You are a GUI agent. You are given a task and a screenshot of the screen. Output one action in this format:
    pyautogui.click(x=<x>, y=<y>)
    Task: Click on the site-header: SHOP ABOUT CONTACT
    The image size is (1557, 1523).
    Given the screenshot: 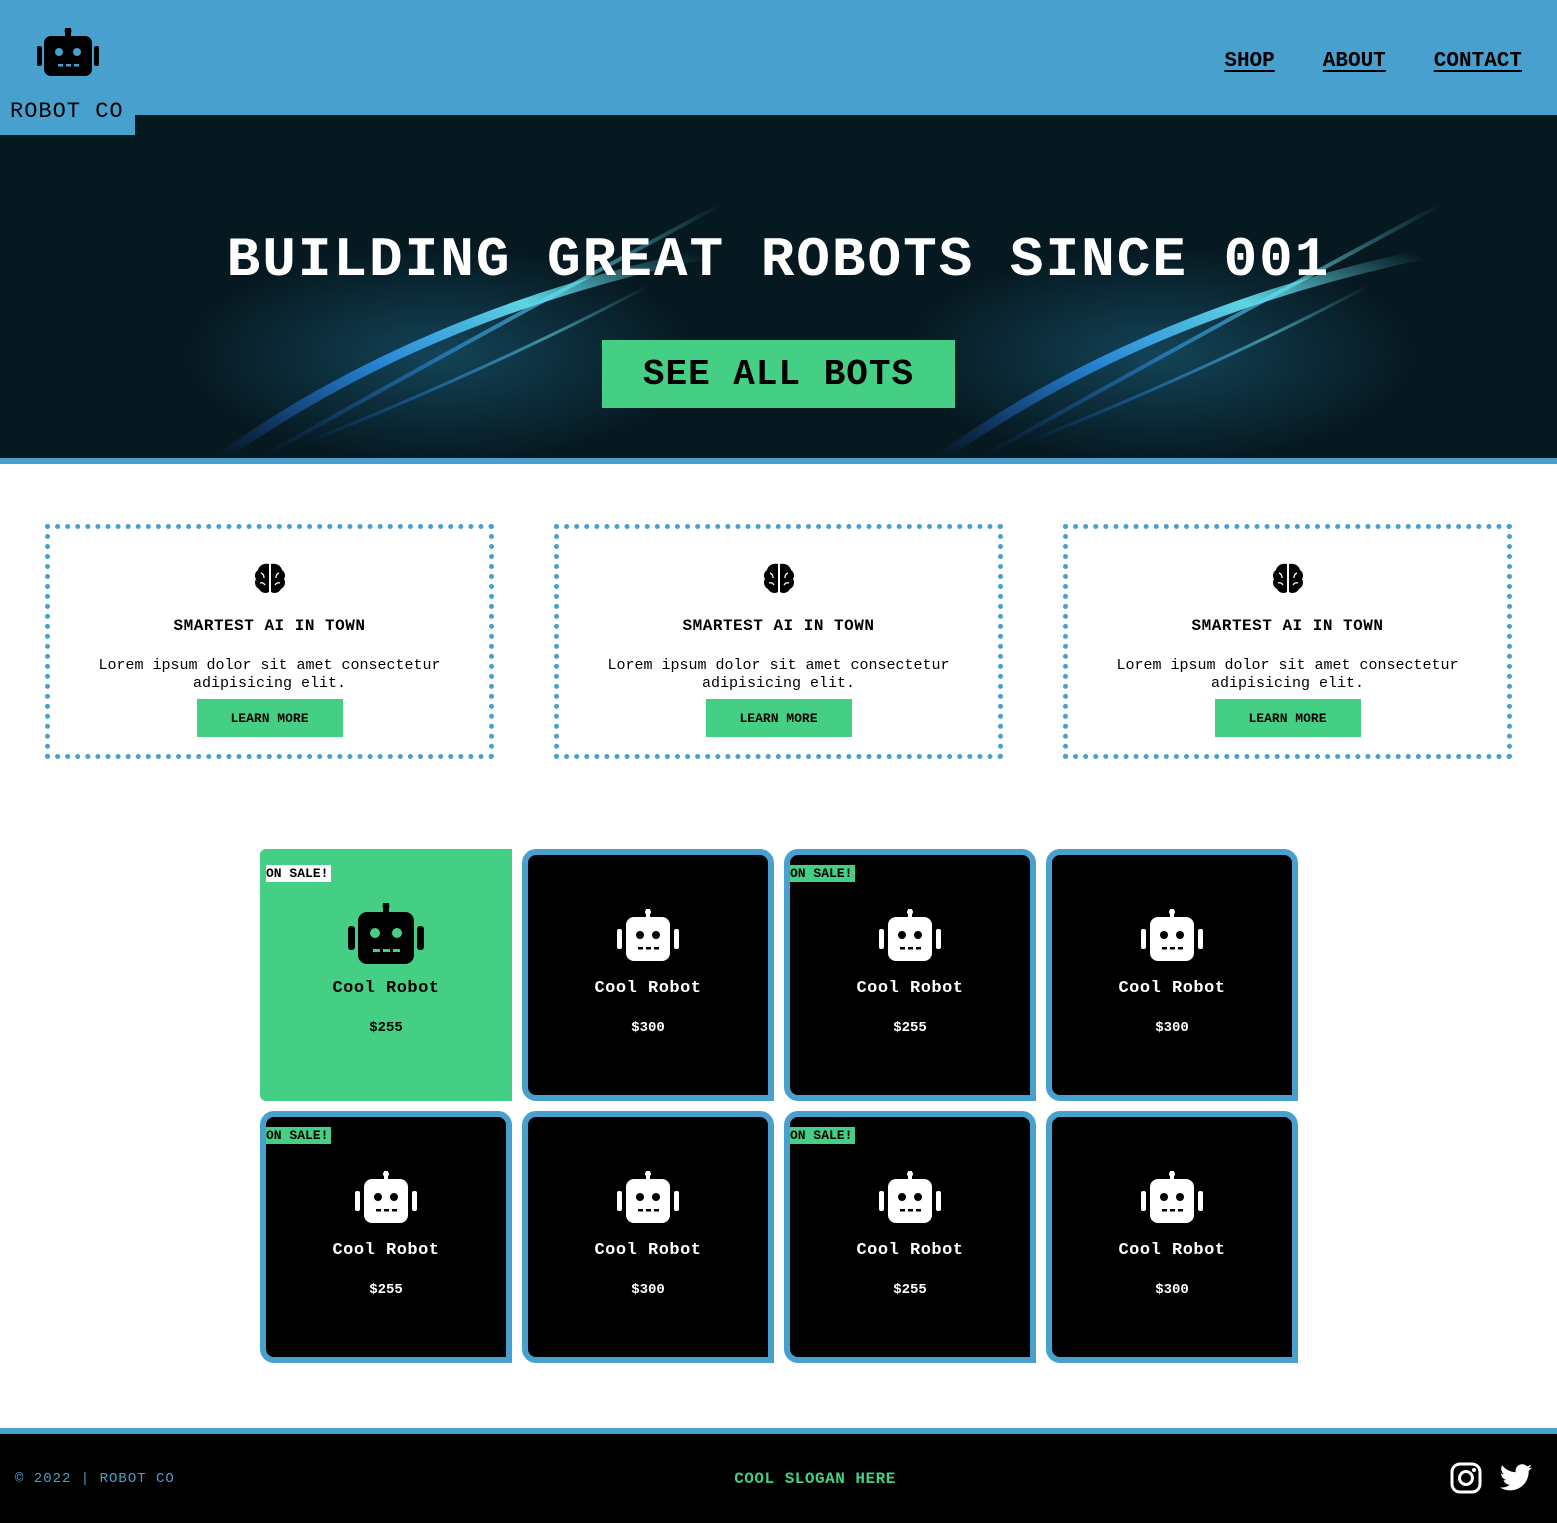 What is the action you would take?
    pyautogui.click(x=778, y=57)
    